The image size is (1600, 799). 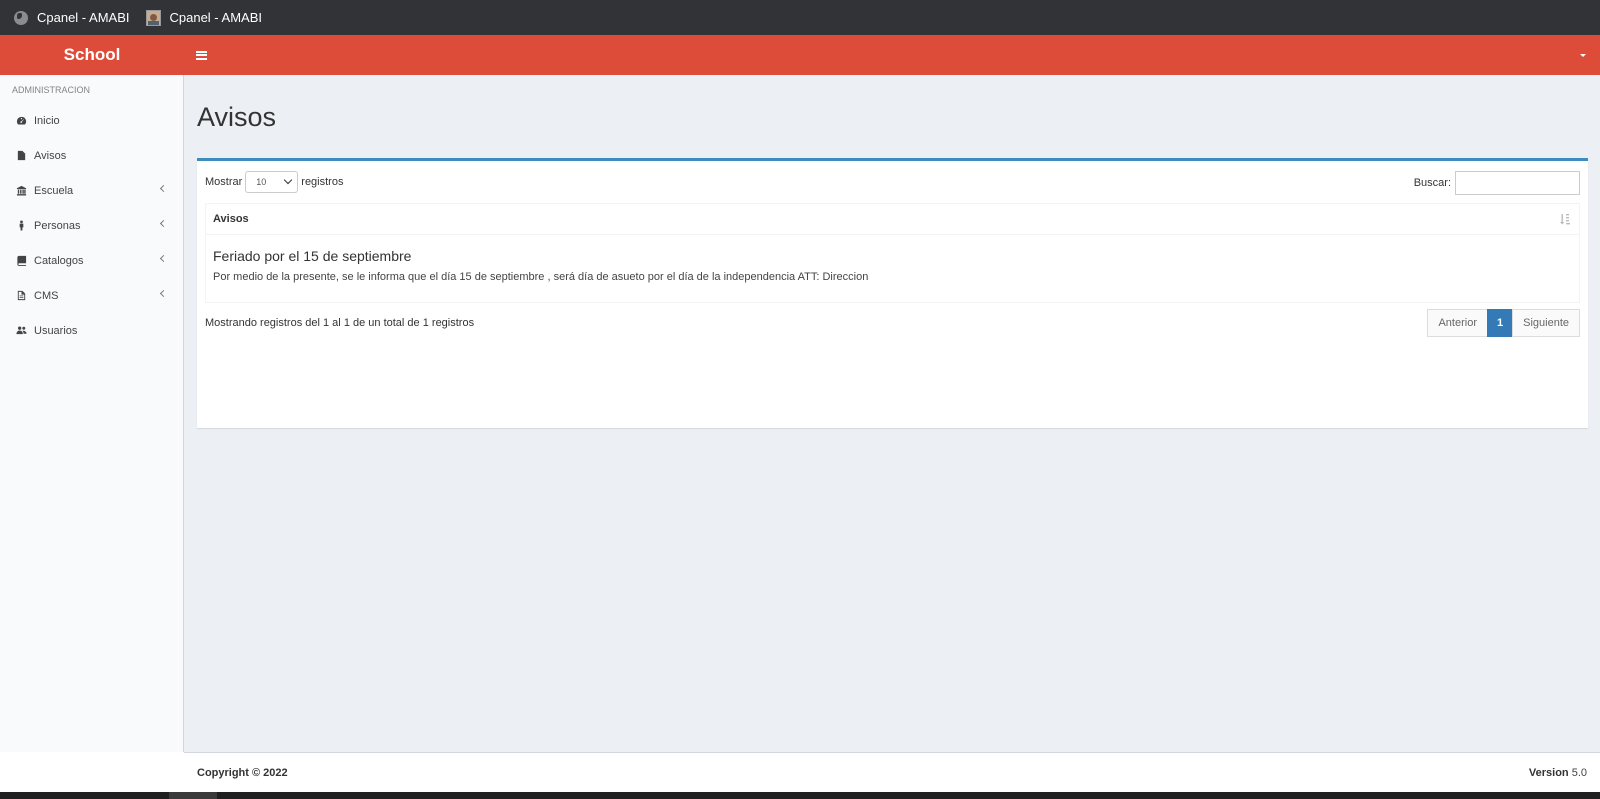 What do you see at coordinates (21, 121) in the screenshot?
I see `dashboard-icon` at bounding box center [21, 121].